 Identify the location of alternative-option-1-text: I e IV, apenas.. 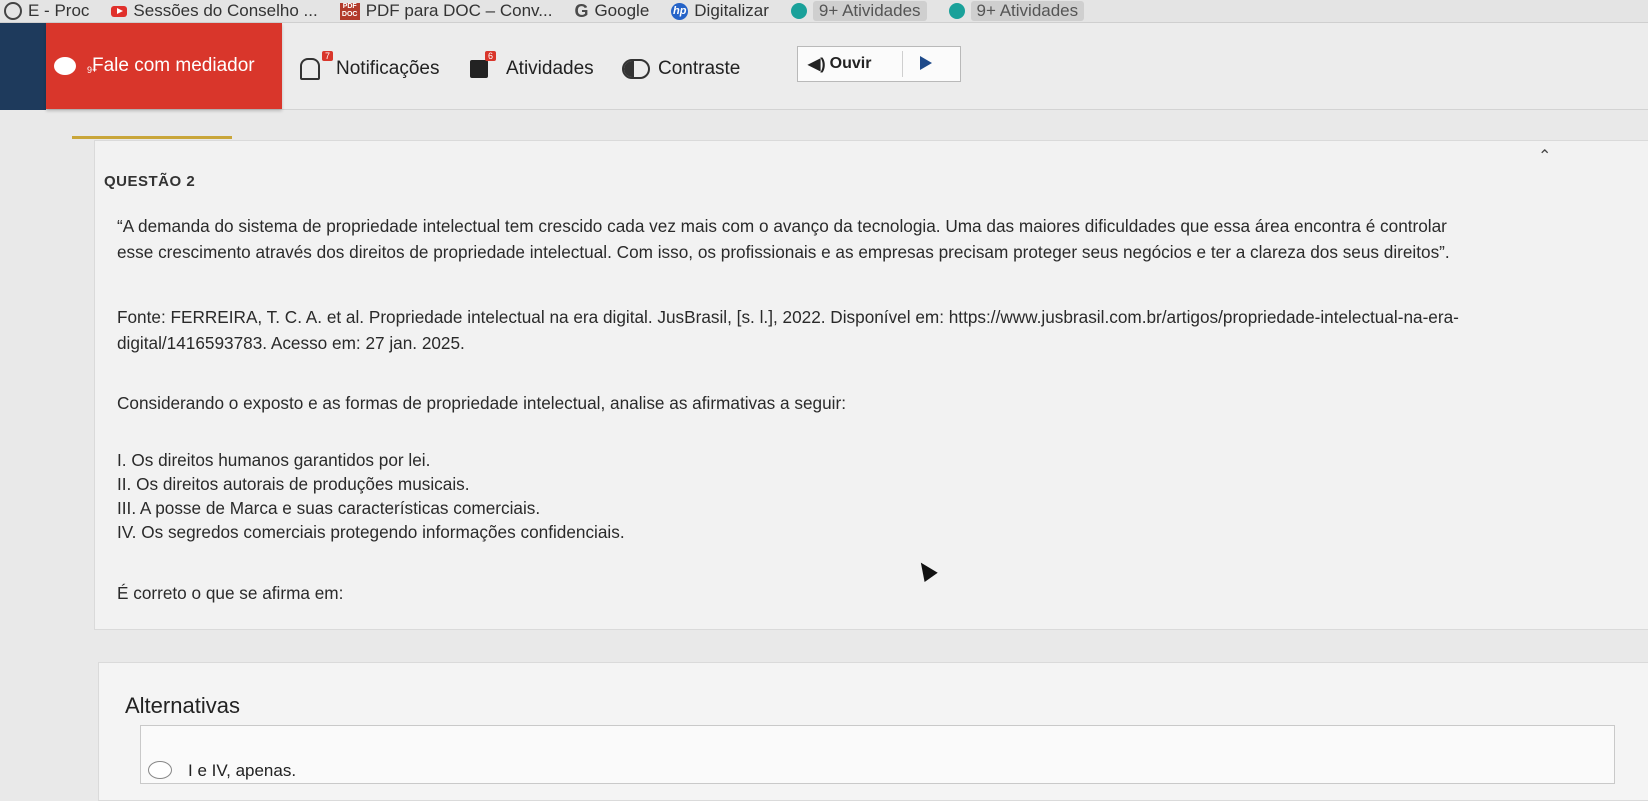
(242, 770).